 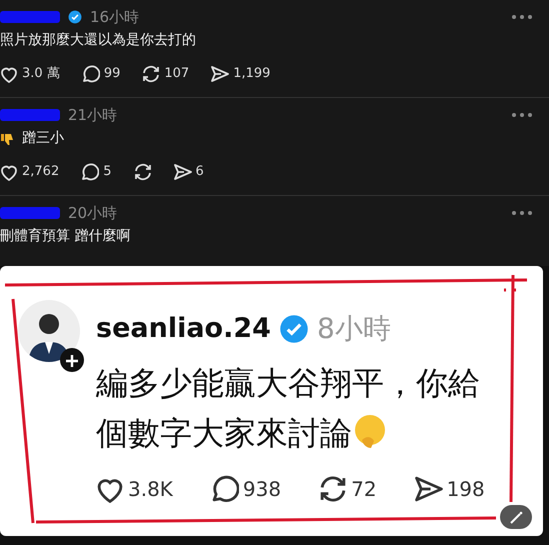 What do you see at coordinates (30, 172) in the screenshot?
I see `action-button: 2,762` at bounding box center [30, 172].